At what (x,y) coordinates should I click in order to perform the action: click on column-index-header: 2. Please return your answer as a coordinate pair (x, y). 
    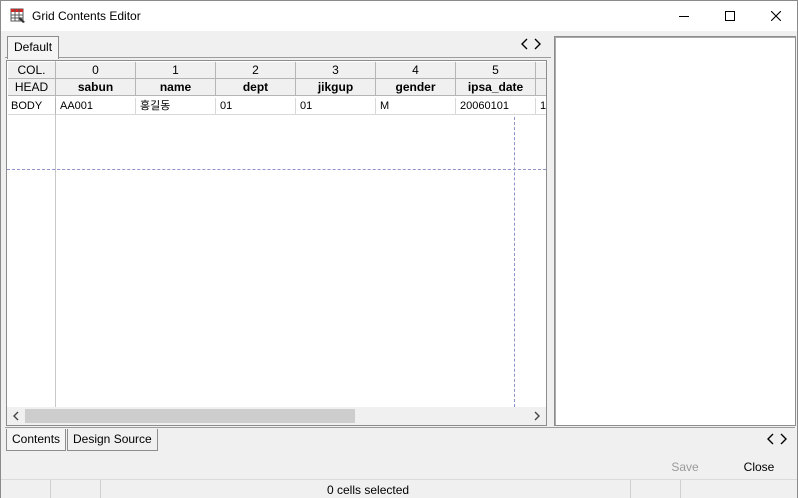
    Looking at the image, I should click on (256, 70).